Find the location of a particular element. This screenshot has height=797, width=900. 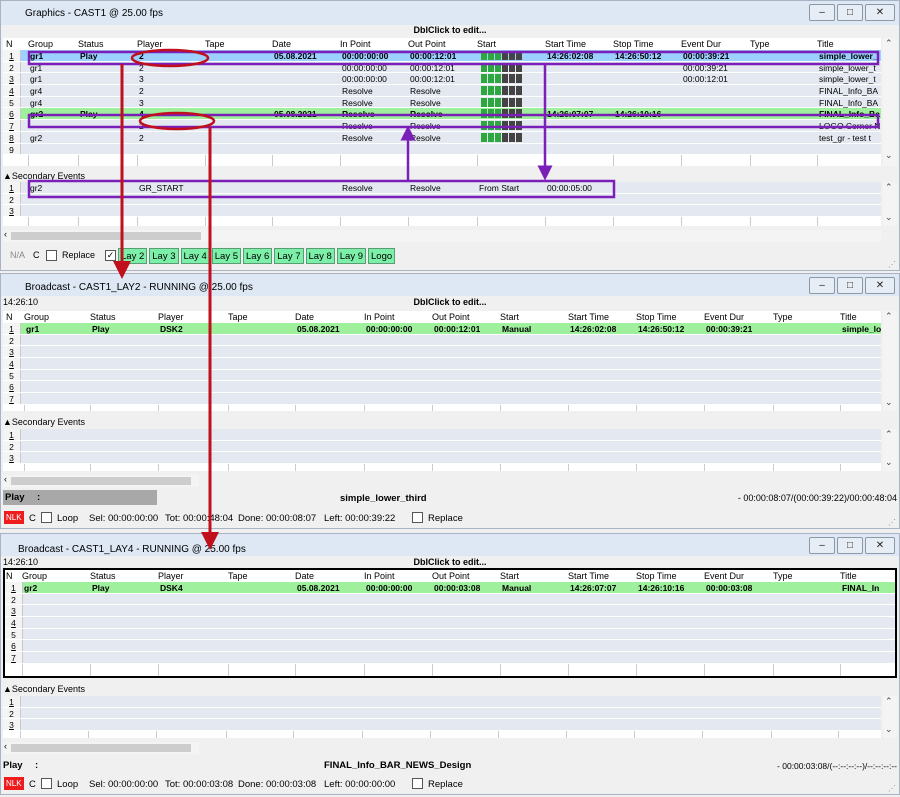

layer-button-lay-6: Lay 6 is located at coordinates (258, 256).